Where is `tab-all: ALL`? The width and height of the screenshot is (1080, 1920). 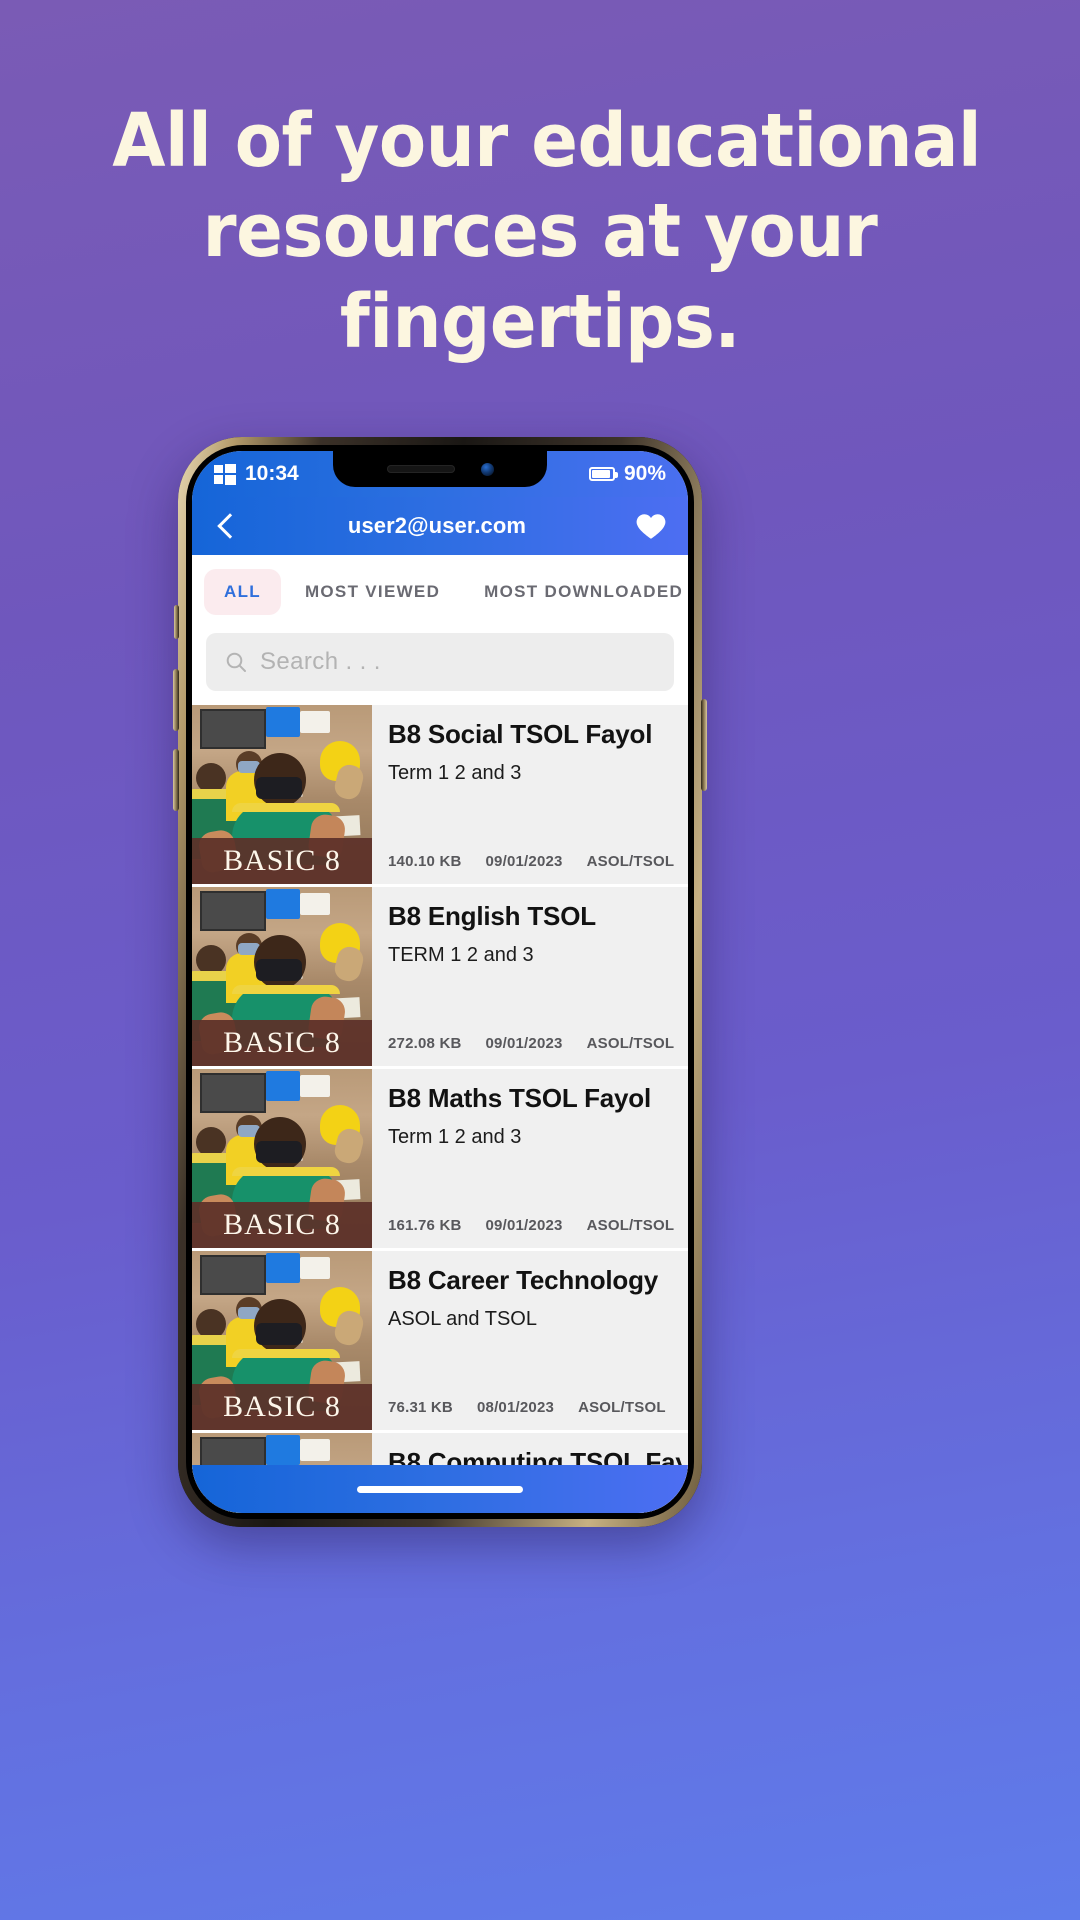
tab-all: ALL is located at coordinates (242, 592).